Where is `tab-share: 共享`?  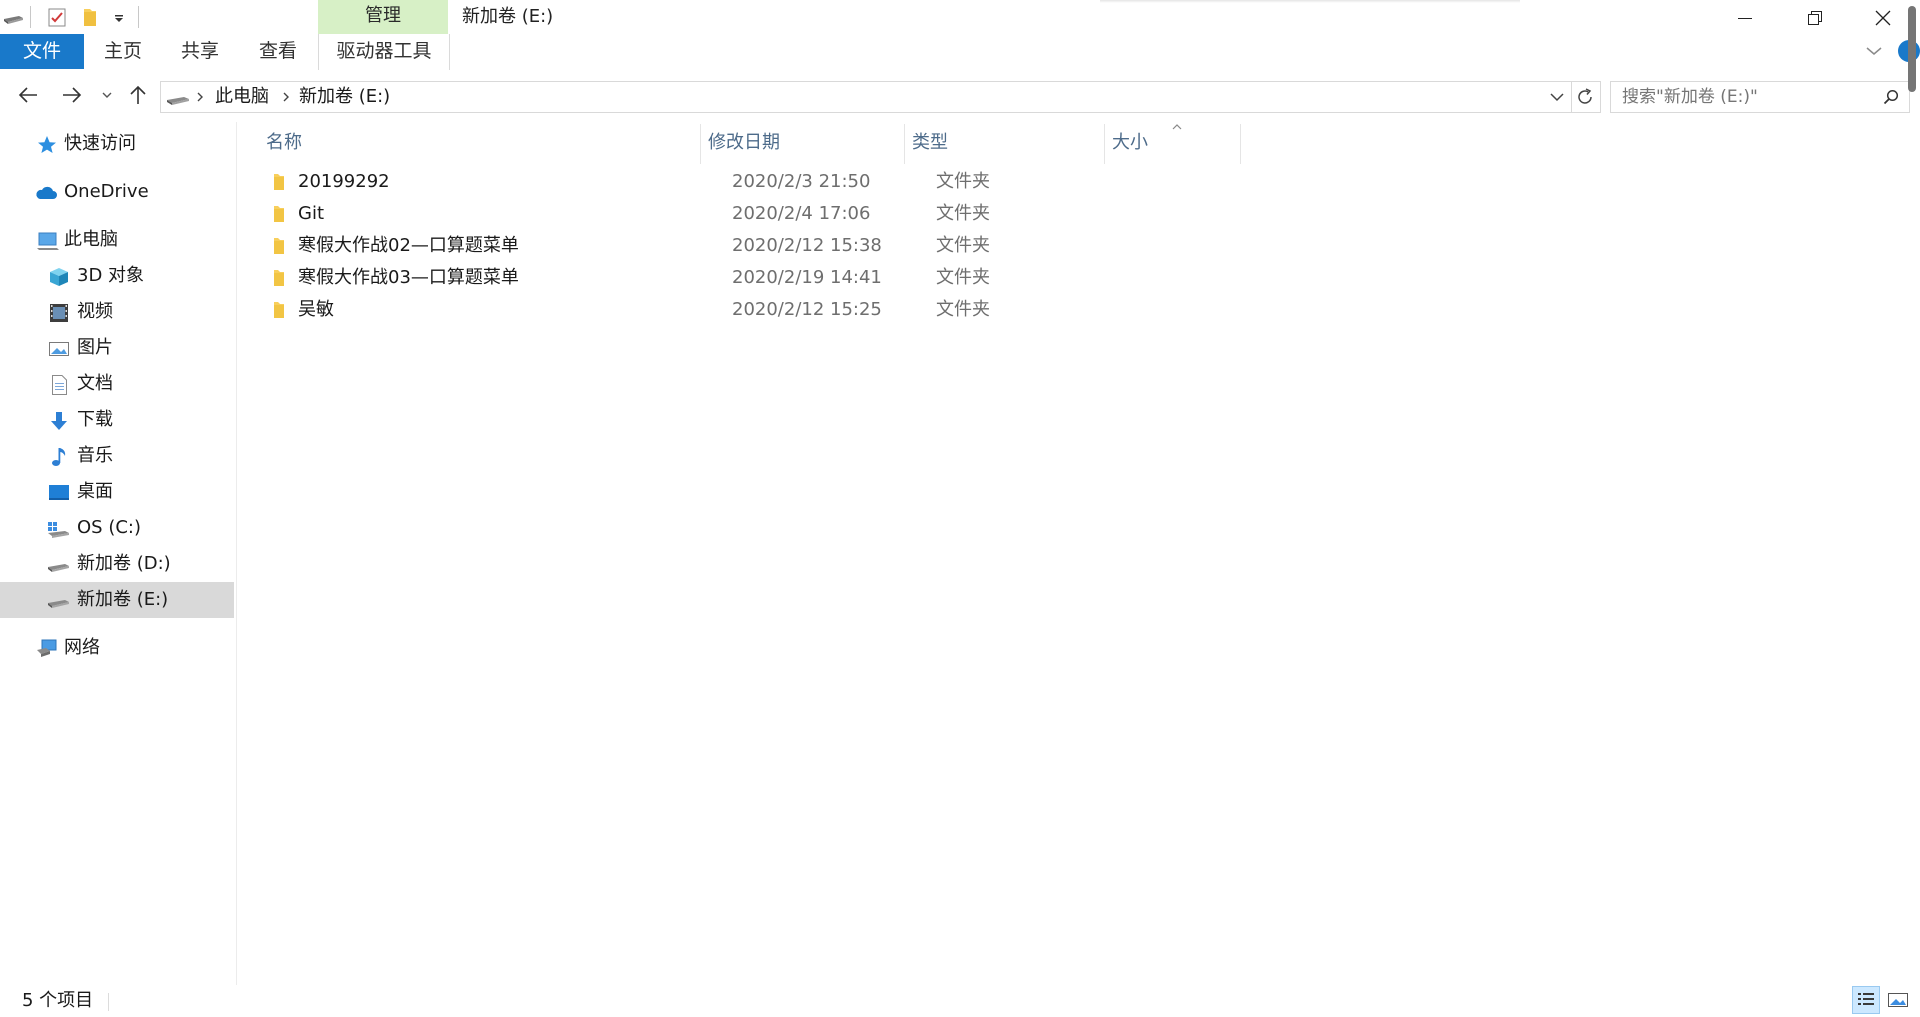 tab-share: 共享 is located at coordinates (200, 51).